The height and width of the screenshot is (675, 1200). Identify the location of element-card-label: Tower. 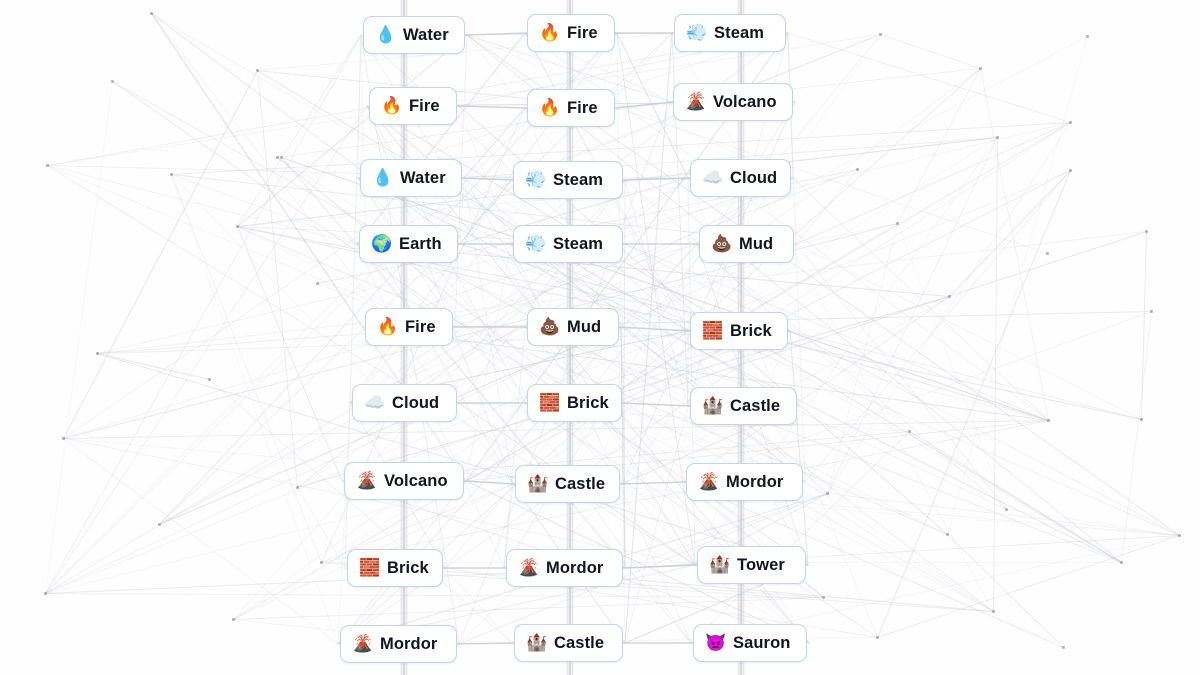
(761, 564).